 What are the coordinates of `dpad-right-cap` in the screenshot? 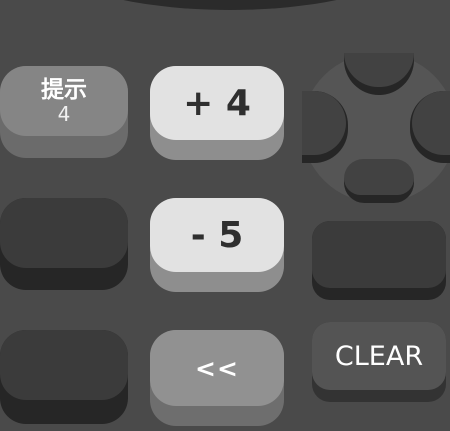 It's located at (431, 123).